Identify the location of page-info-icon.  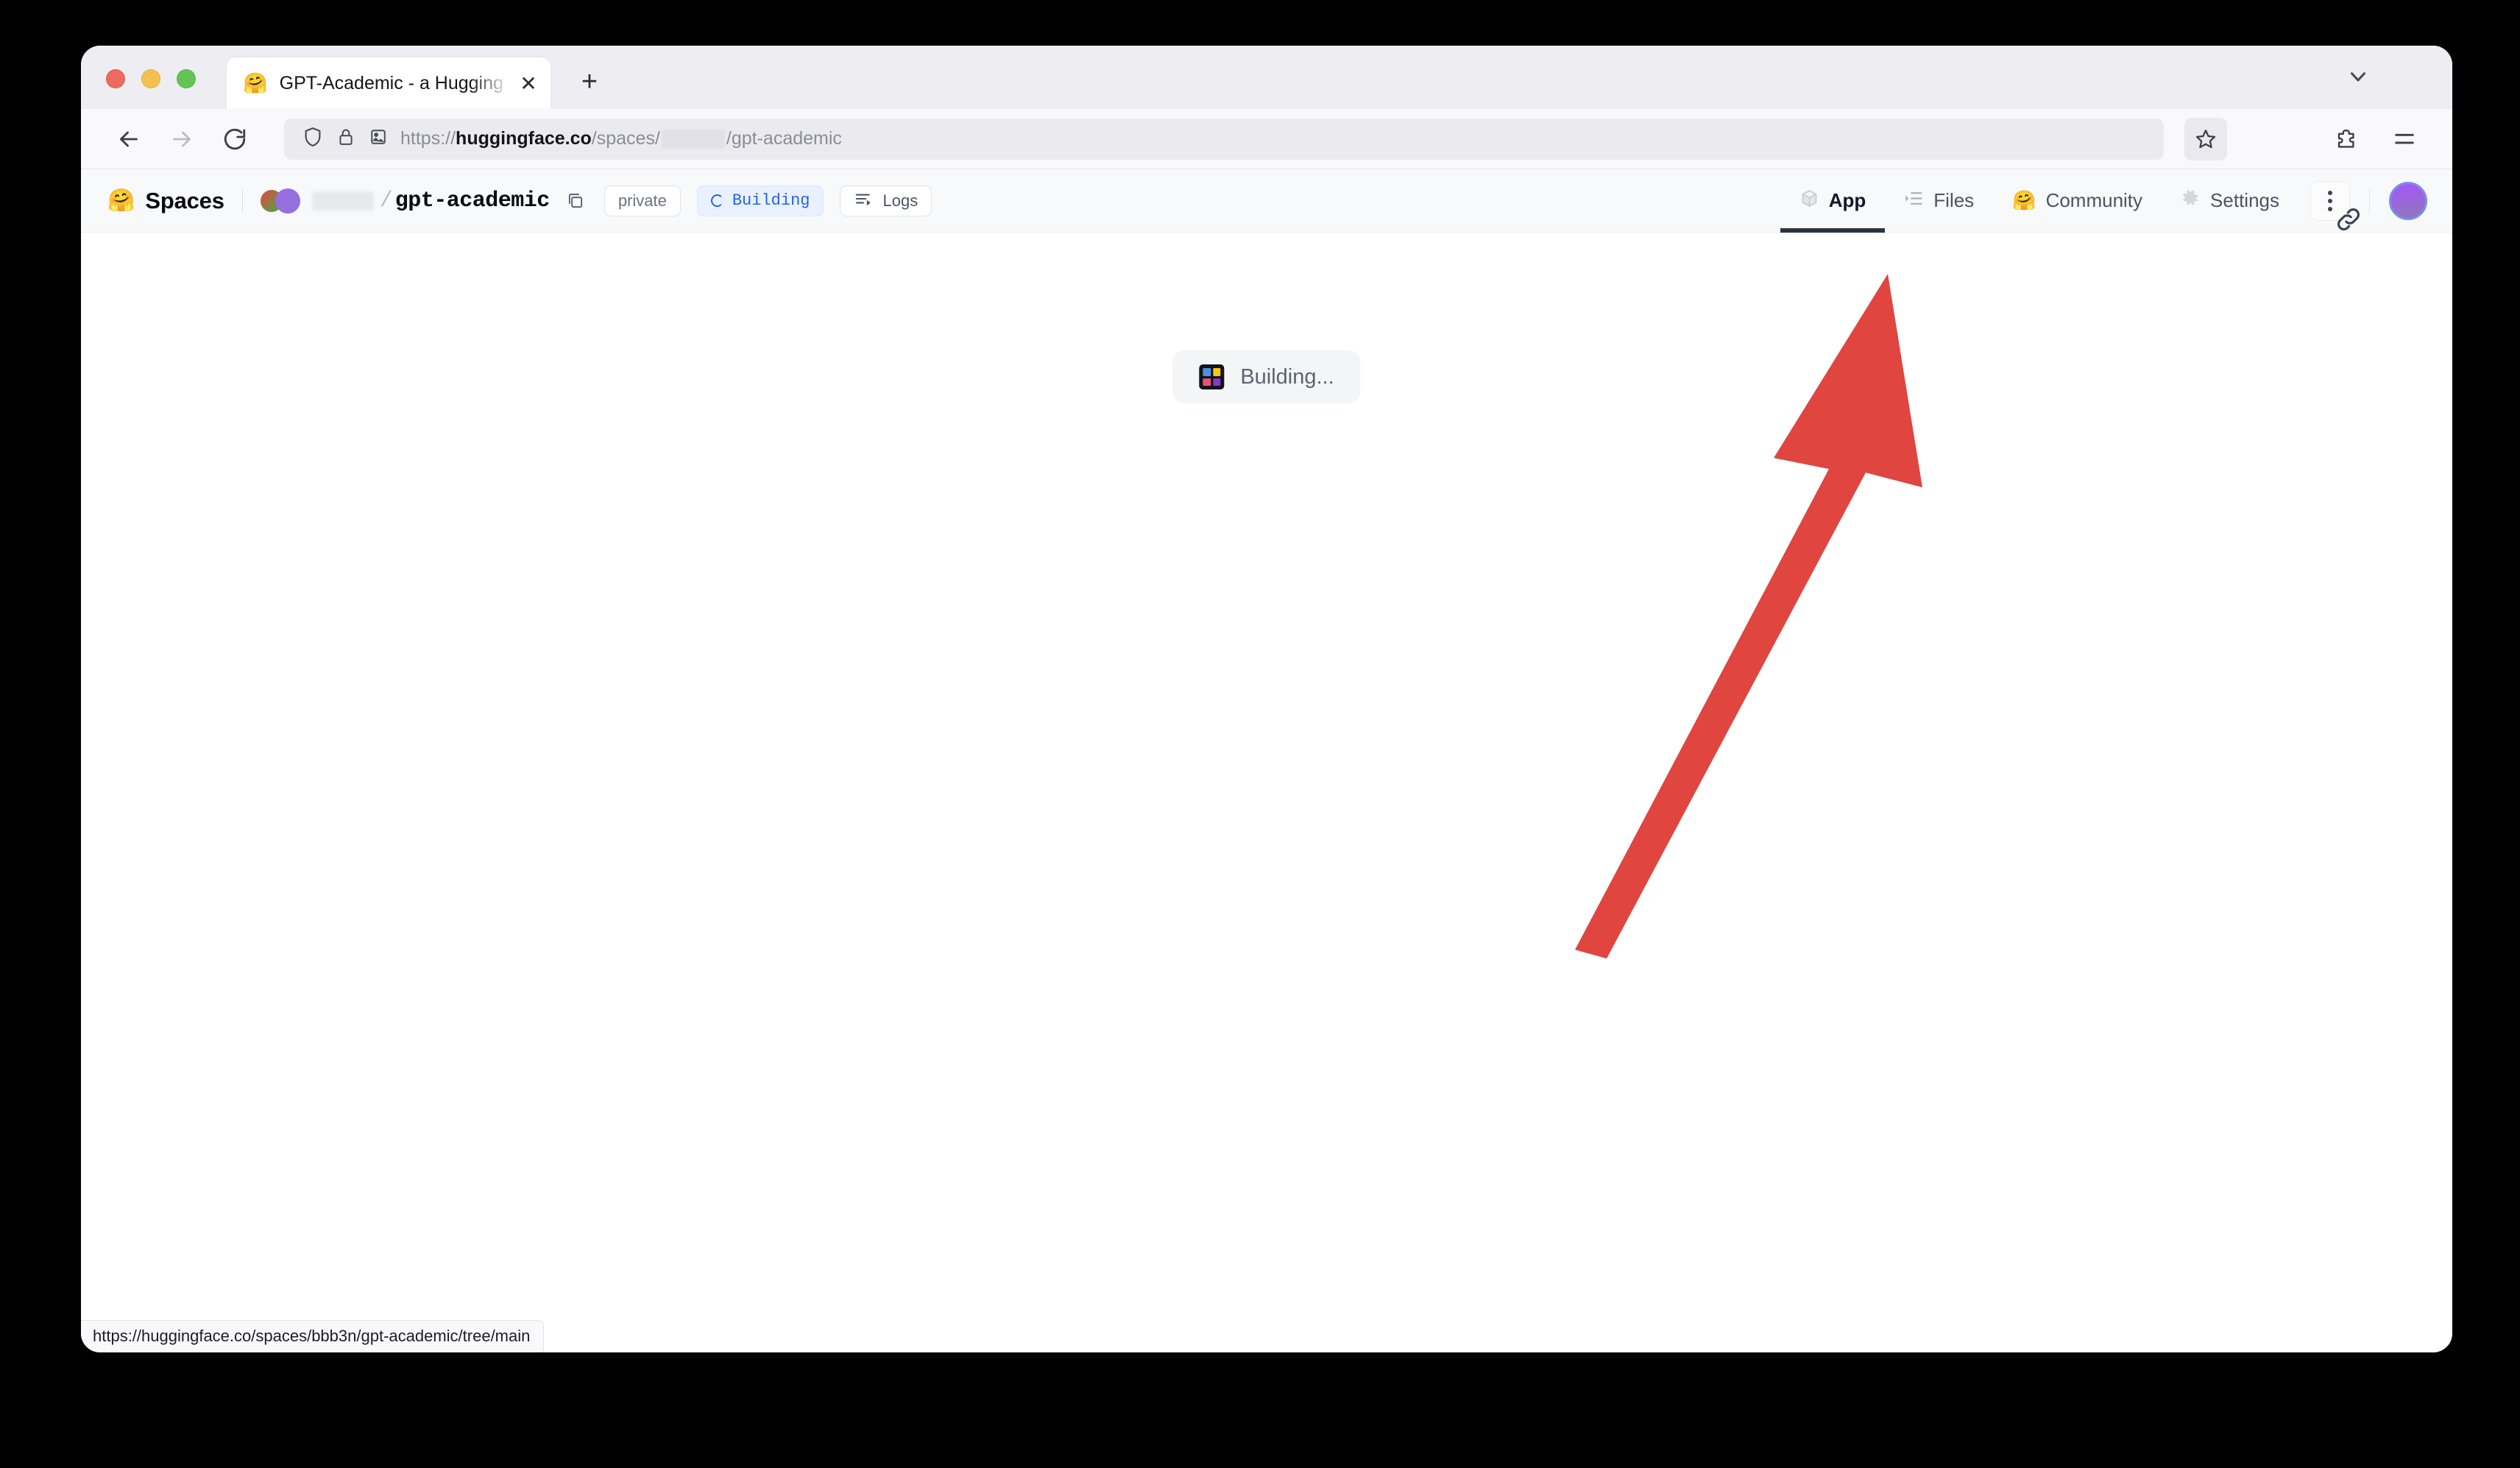
(379, 139).